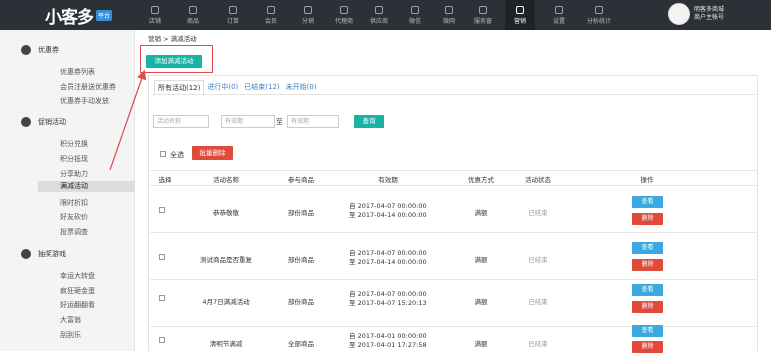 The image size is (771, 357). What do you see at coordinates (454, 94) in the screenshot?
I see `tab-divider` at bounding box center [454, 94].